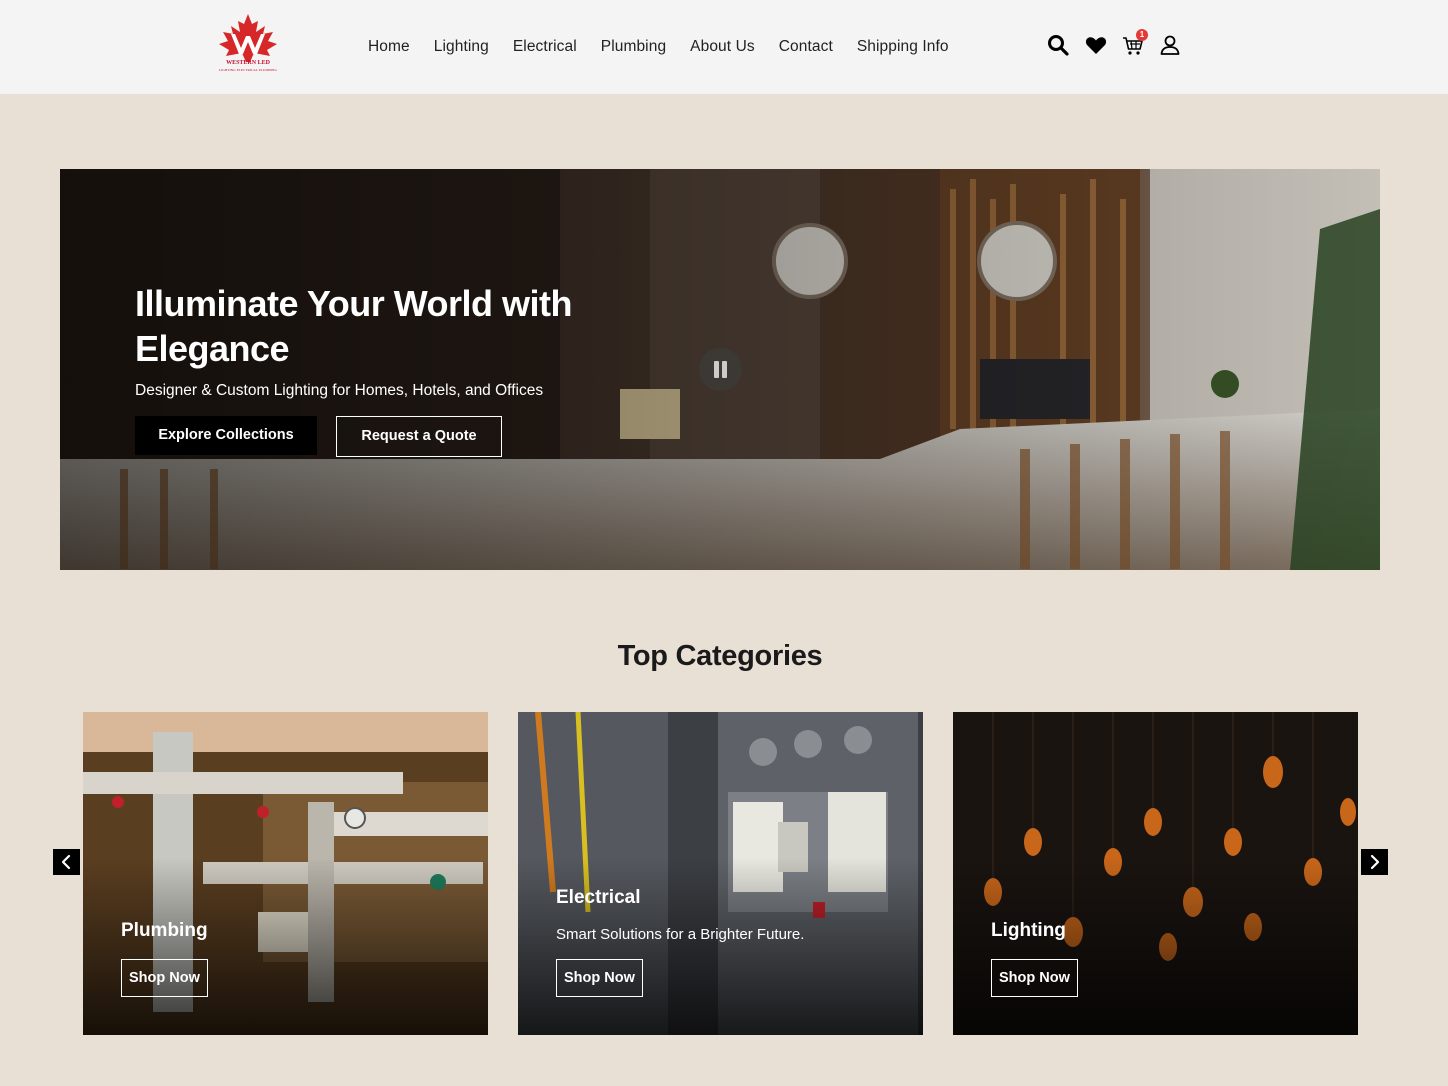 Image resolution: width=1448 pixels, height=1086 pixels. What do you see at coordinates (598, 897) in the screenshot?
I see `category-title: Electrical` at bounding box center [598, 897].